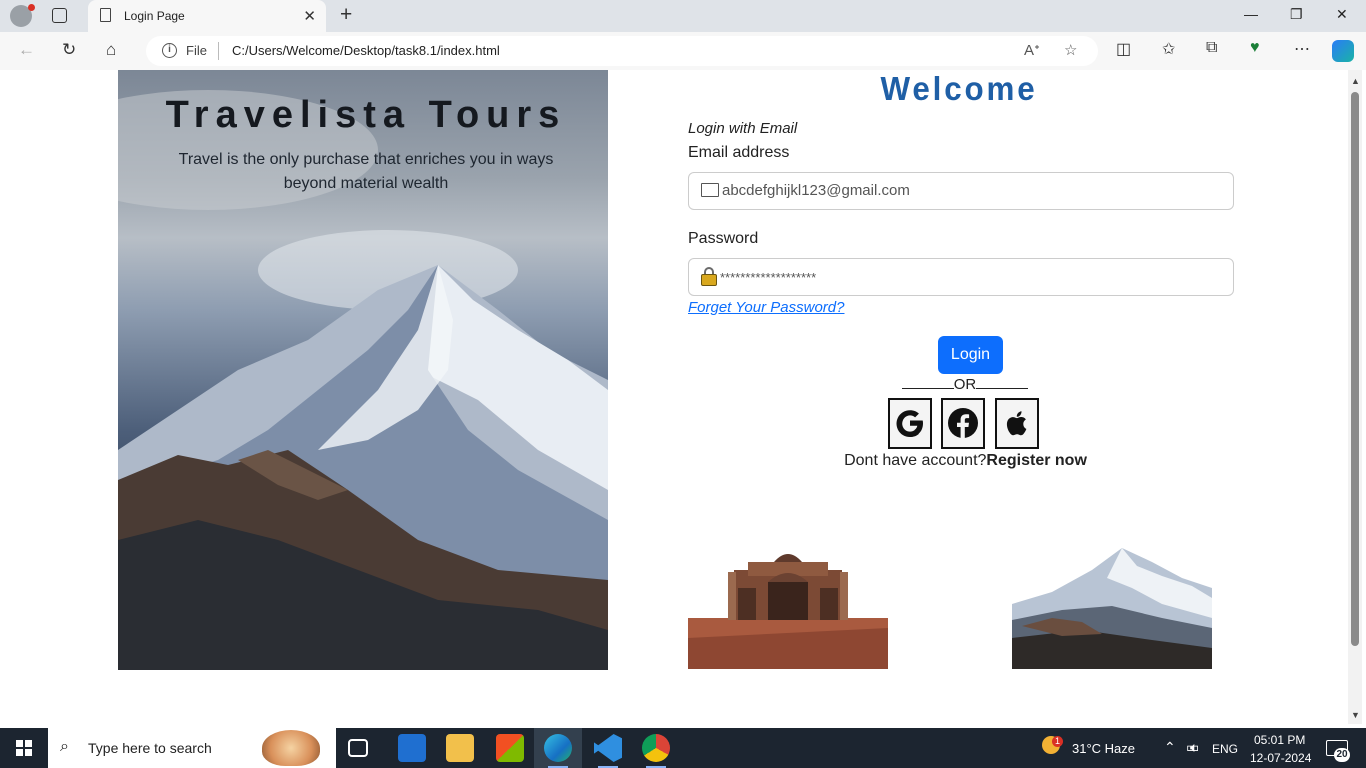 The width and height of the screenshot is (1366, 768). Describe the element at coordinates (69, 50) in the screenshot. I see `refresh-icon: ↻` at that location.